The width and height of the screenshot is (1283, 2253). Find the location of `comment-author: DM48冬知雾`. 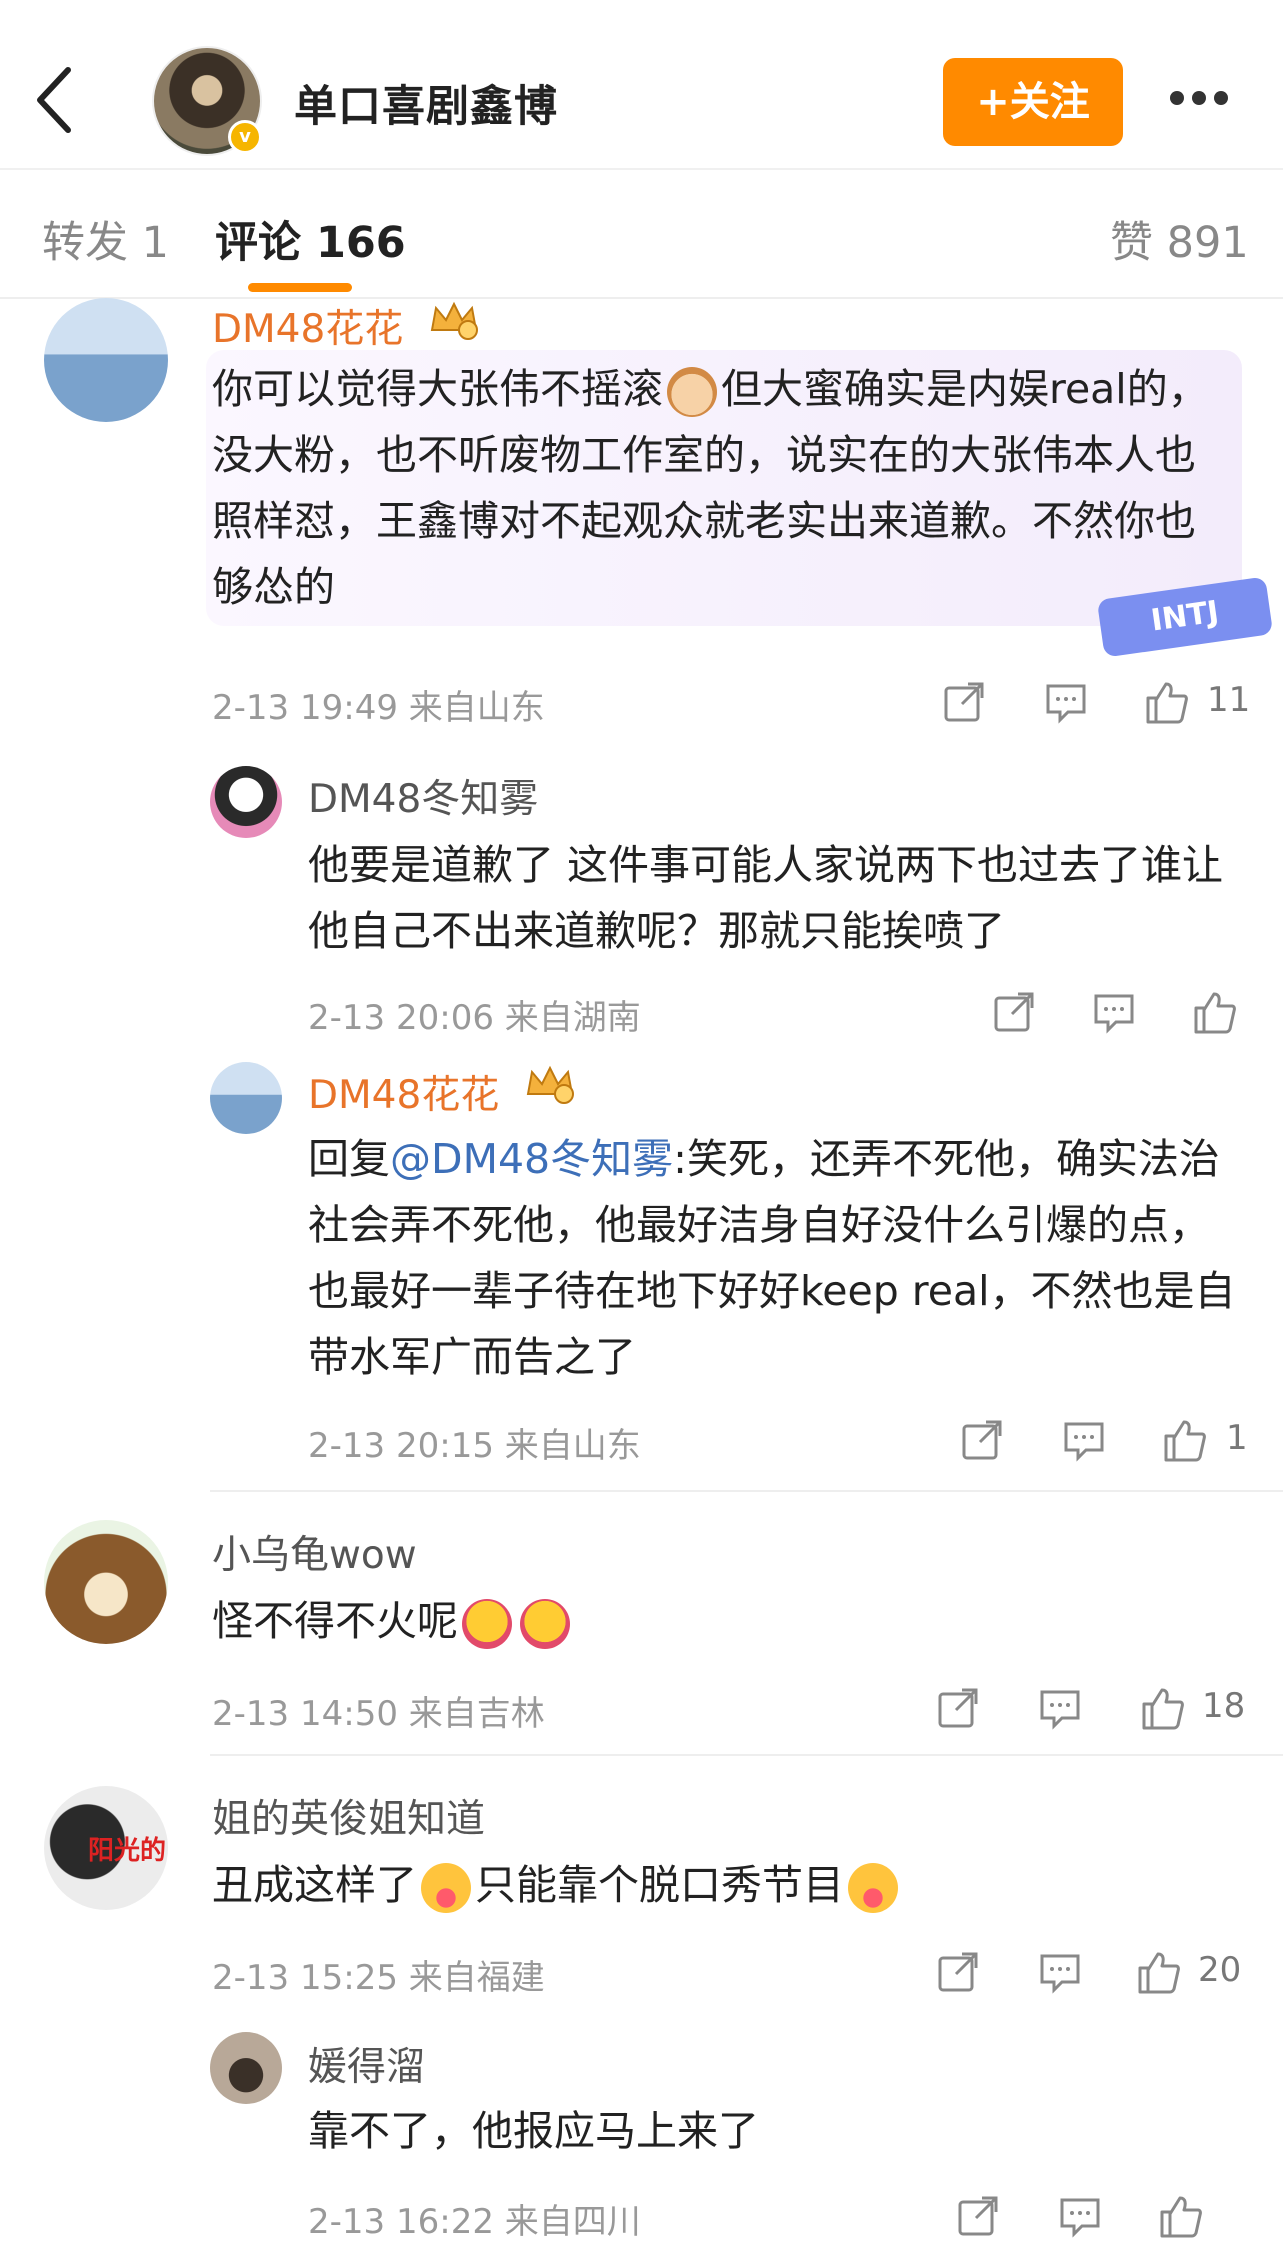

comment-author: DM48冬知雾 is located at coordinates (423, 796).